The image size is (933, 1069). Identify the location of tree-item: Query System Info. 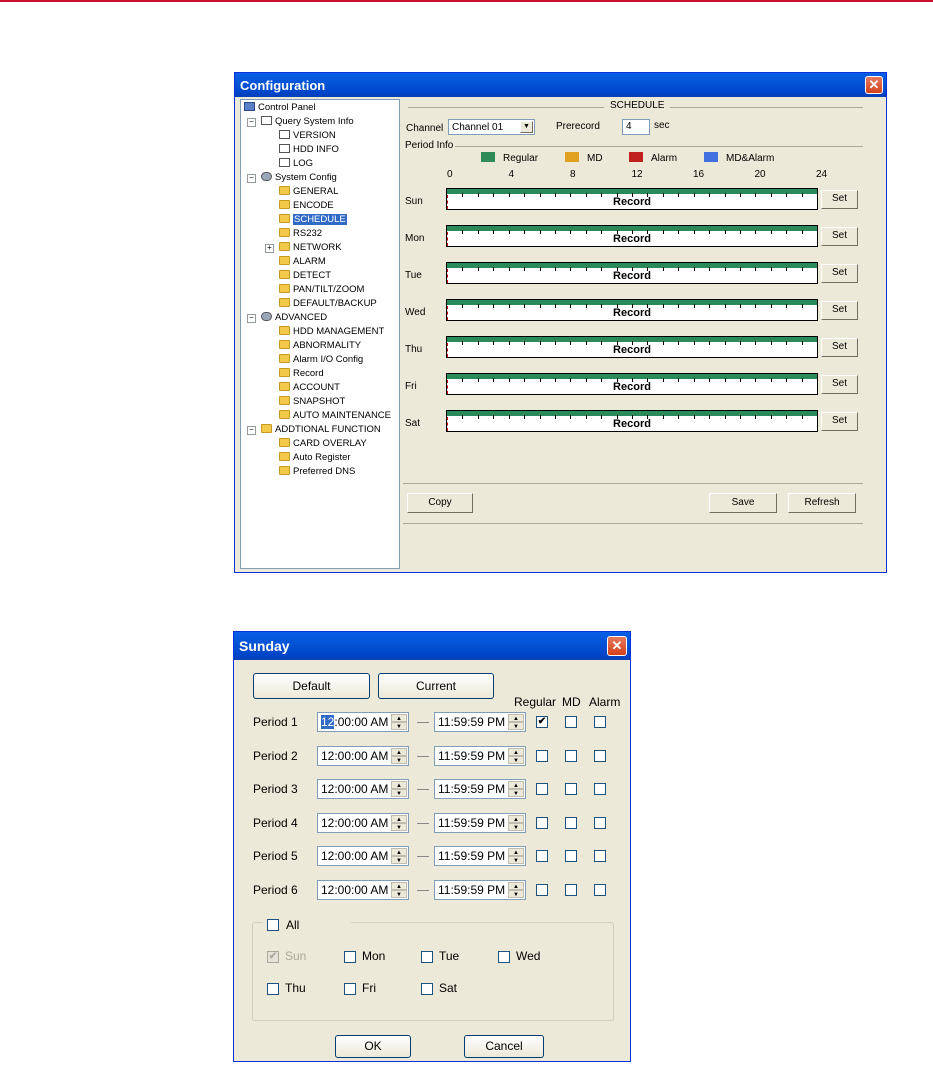
(307, 122).